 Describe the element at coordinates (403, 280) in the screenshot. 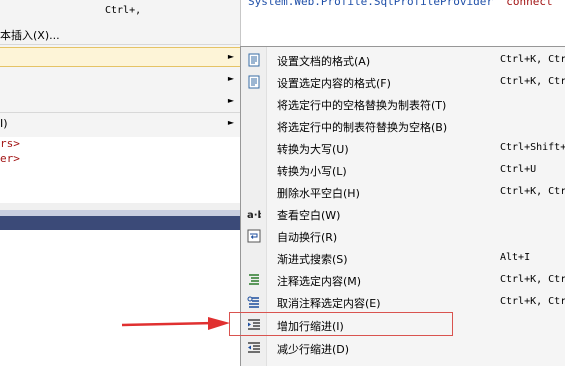

I see `submenu-item-comment: 注释选定内容(M) Ctrl+K, Ctr` at that location.